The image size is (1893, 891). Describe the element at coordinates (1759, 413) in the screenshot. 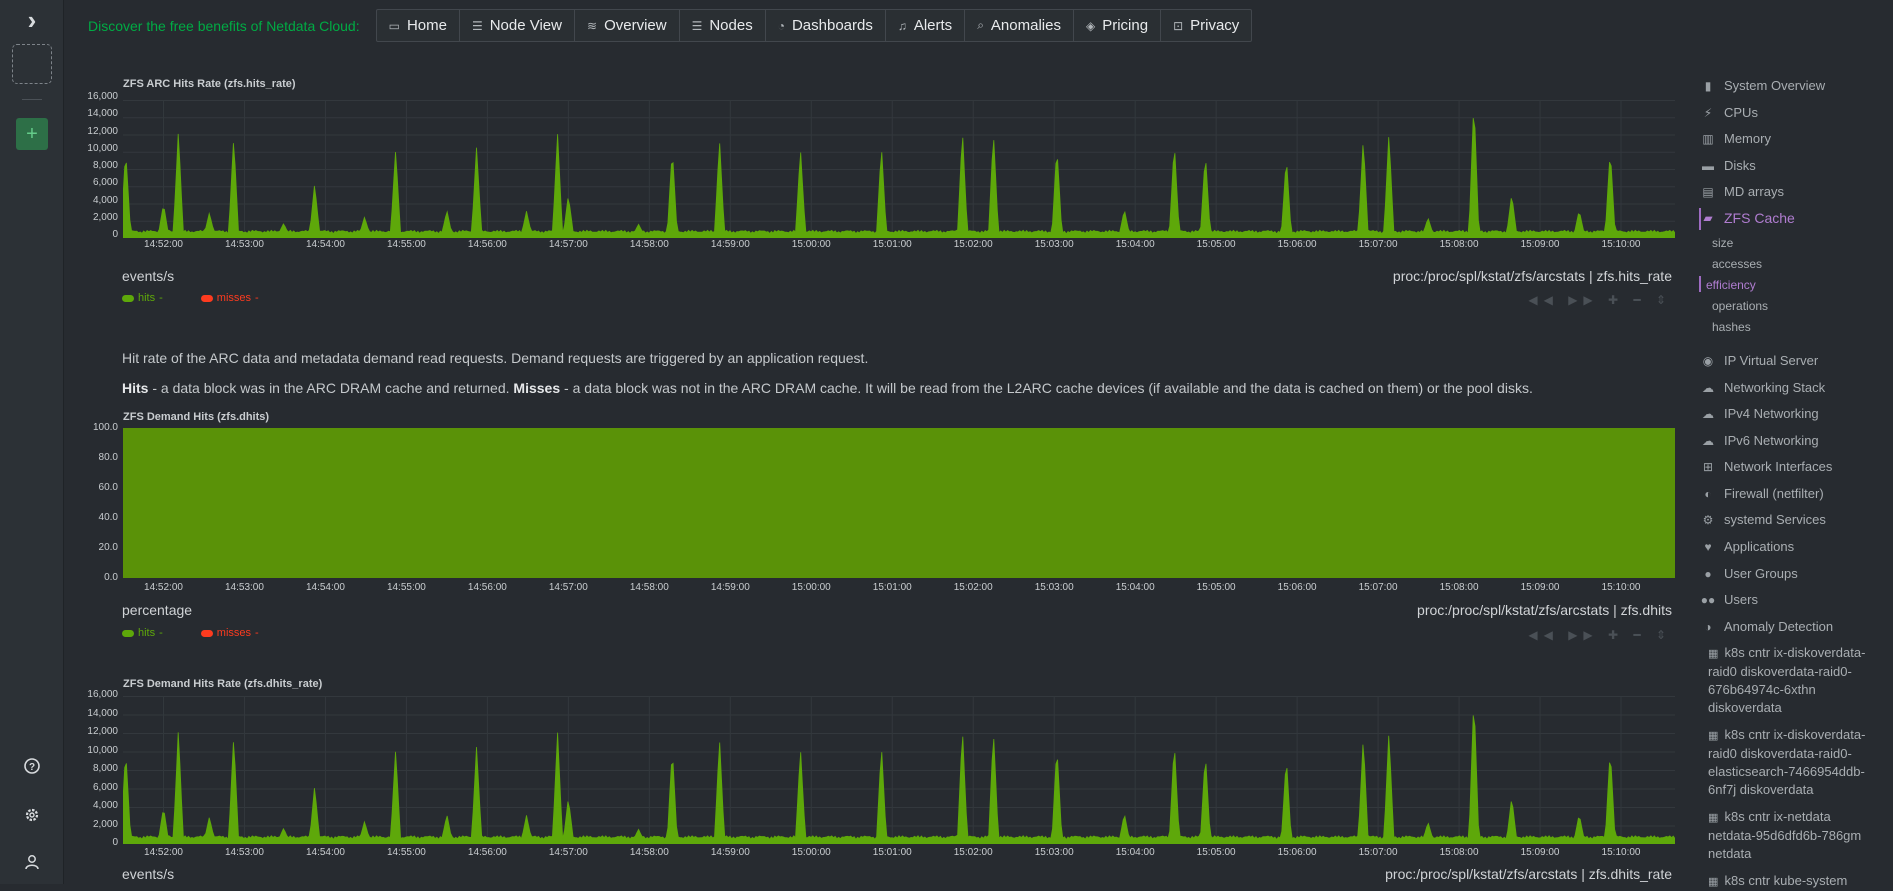

I see `menu-item-ipv4-networking: ☁ IPv4 Networking` at that location.